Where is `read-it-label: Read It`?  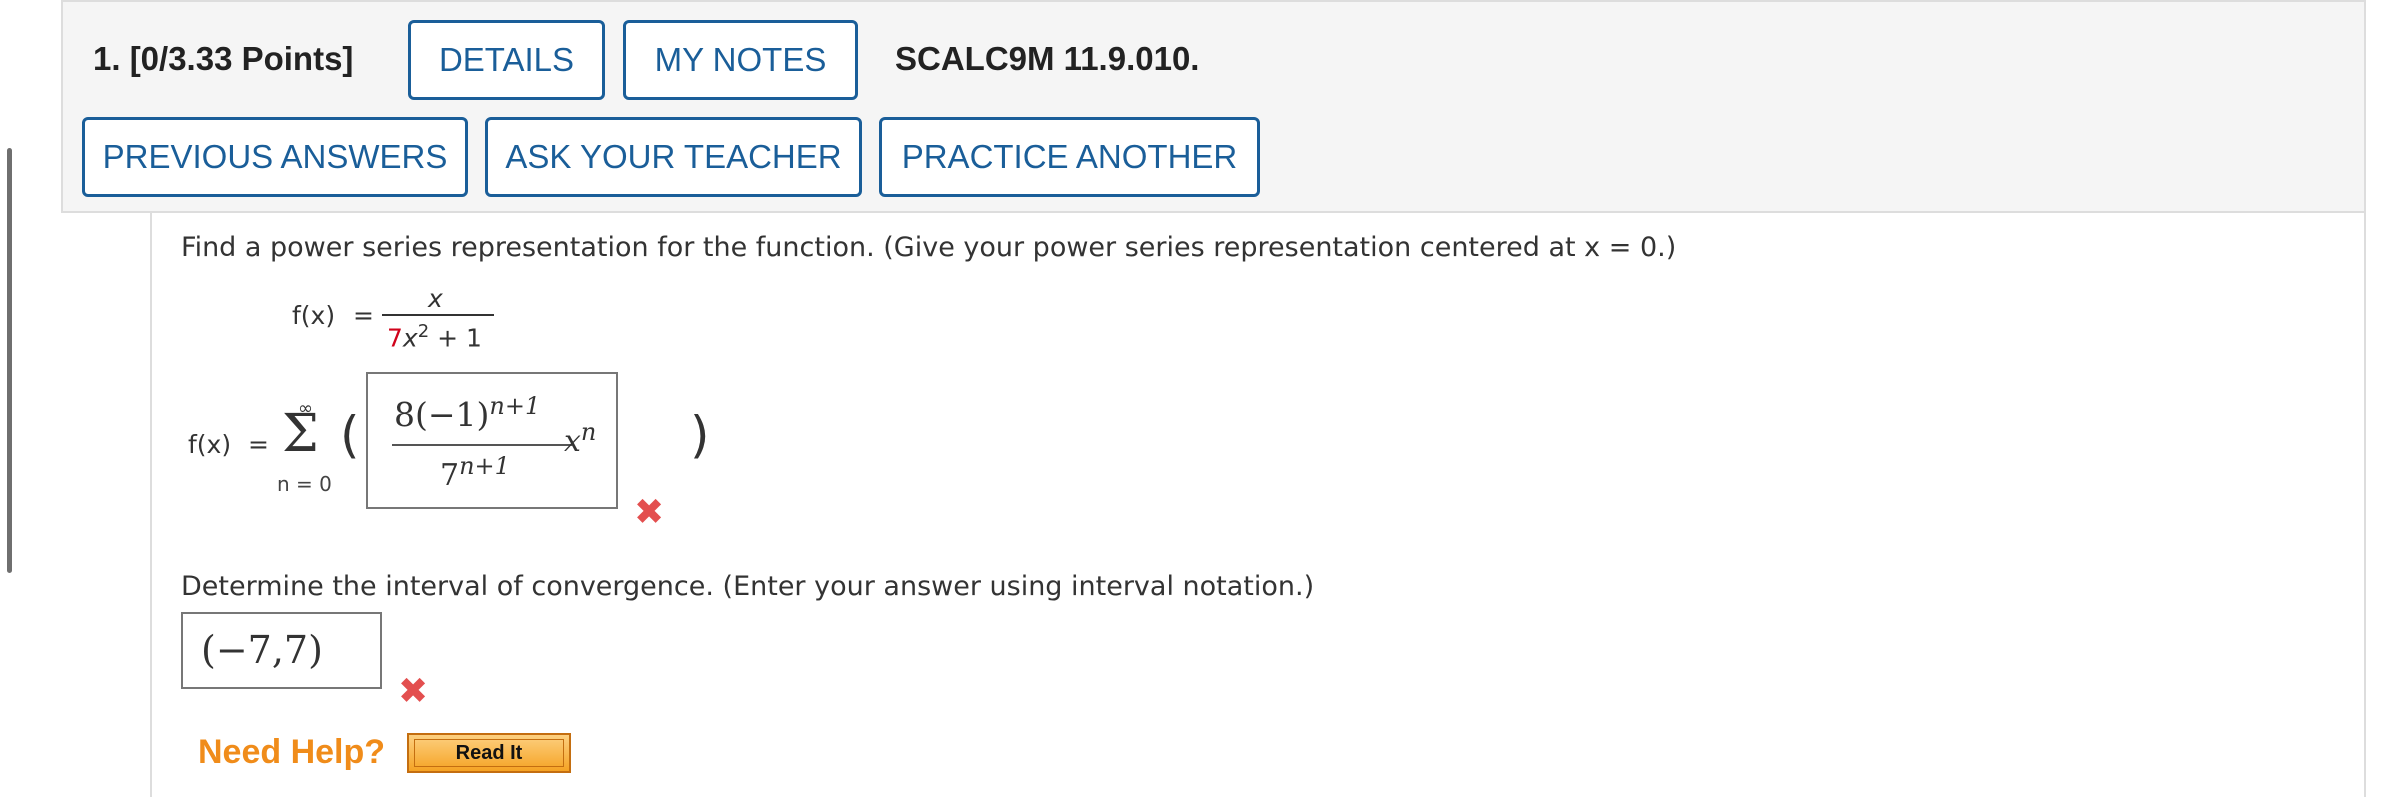 read-it-label: Read It is located at coordinates (489, 753).